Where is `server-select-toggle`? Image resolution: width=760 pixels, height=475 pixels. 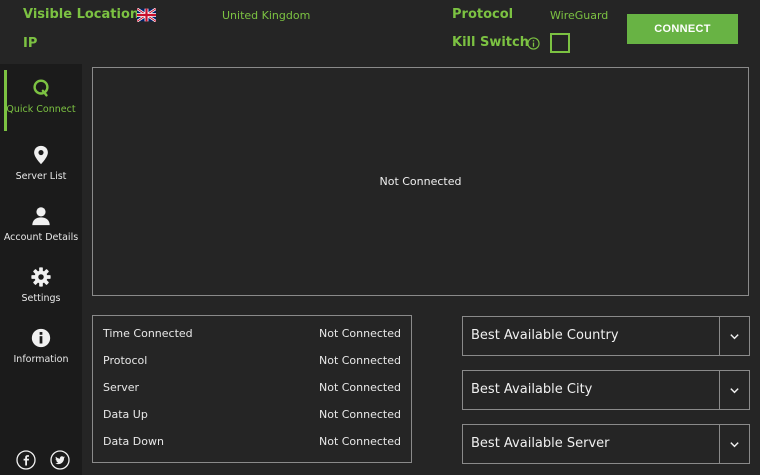
server-select-toggle is located at coordinates (734, 444).